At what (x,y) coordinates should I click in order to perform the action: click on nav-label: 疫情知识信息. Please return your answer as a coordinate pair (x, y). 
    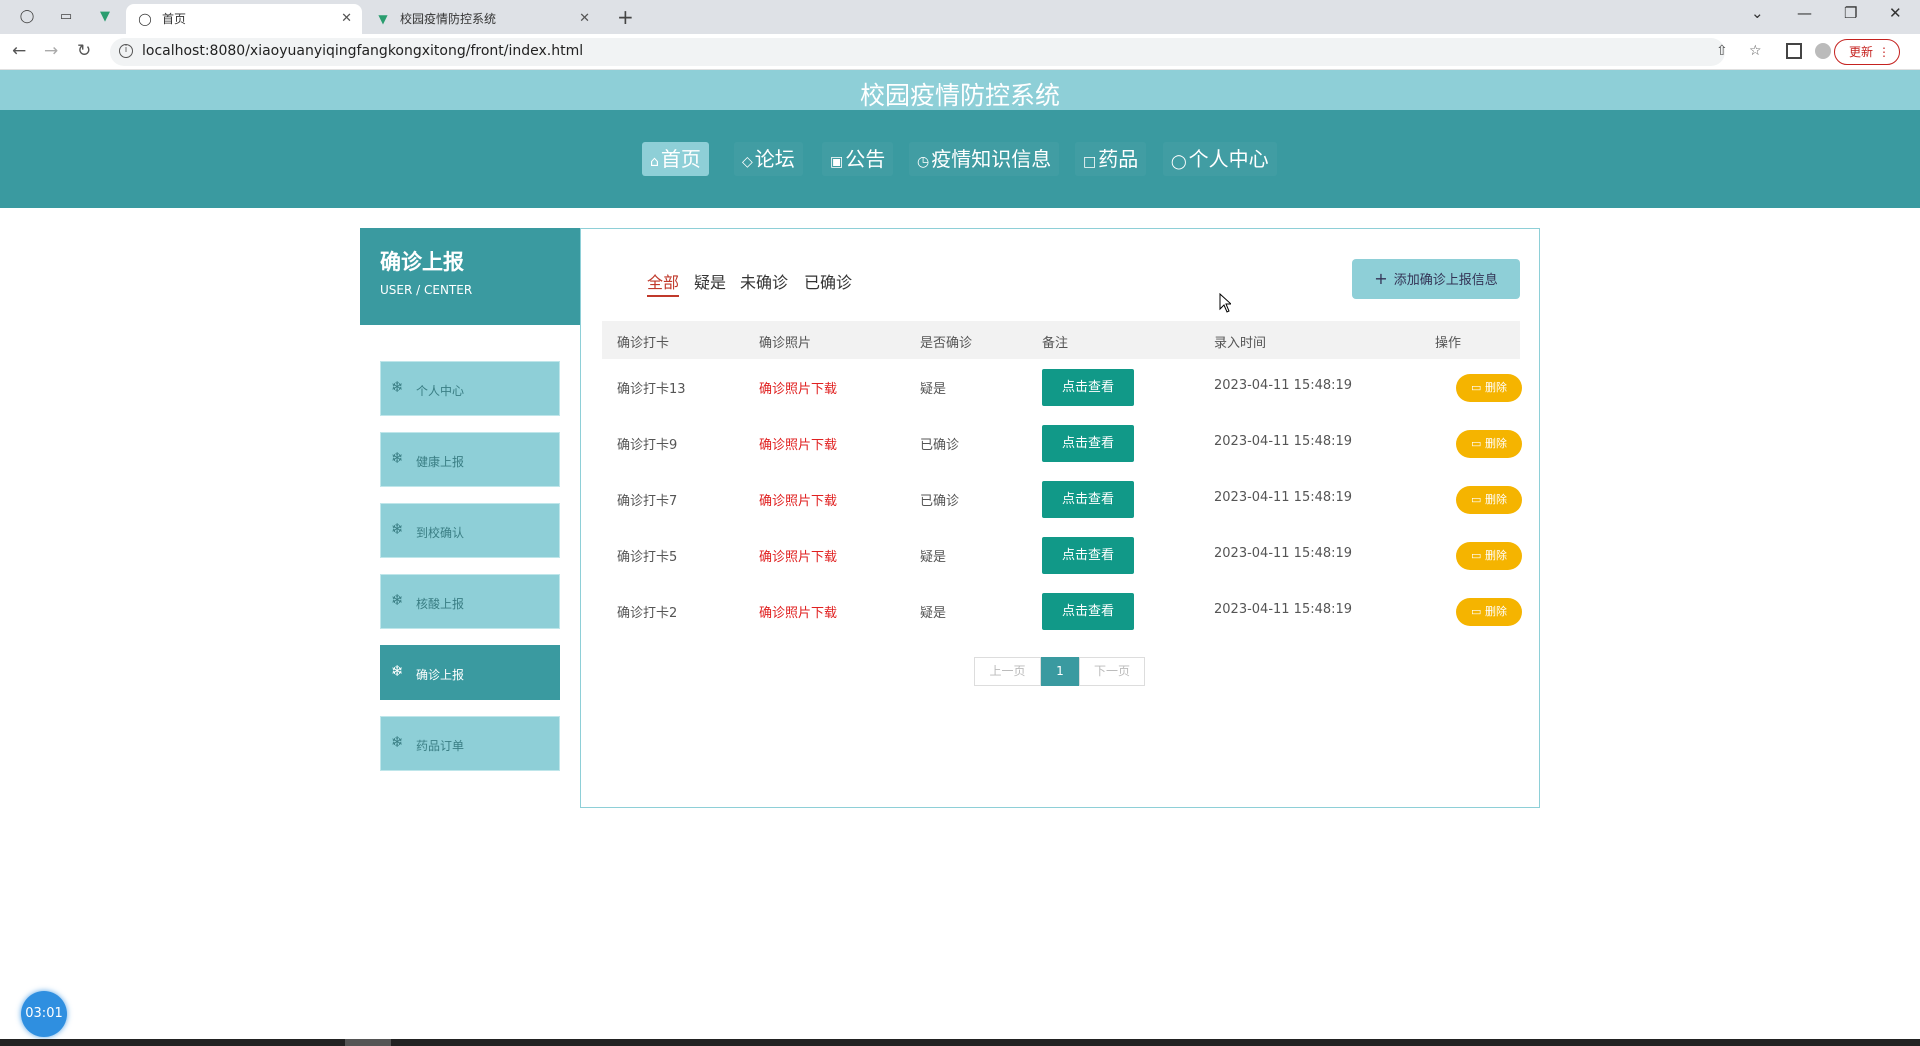
    Looking at the image, I should click on (991, 159).